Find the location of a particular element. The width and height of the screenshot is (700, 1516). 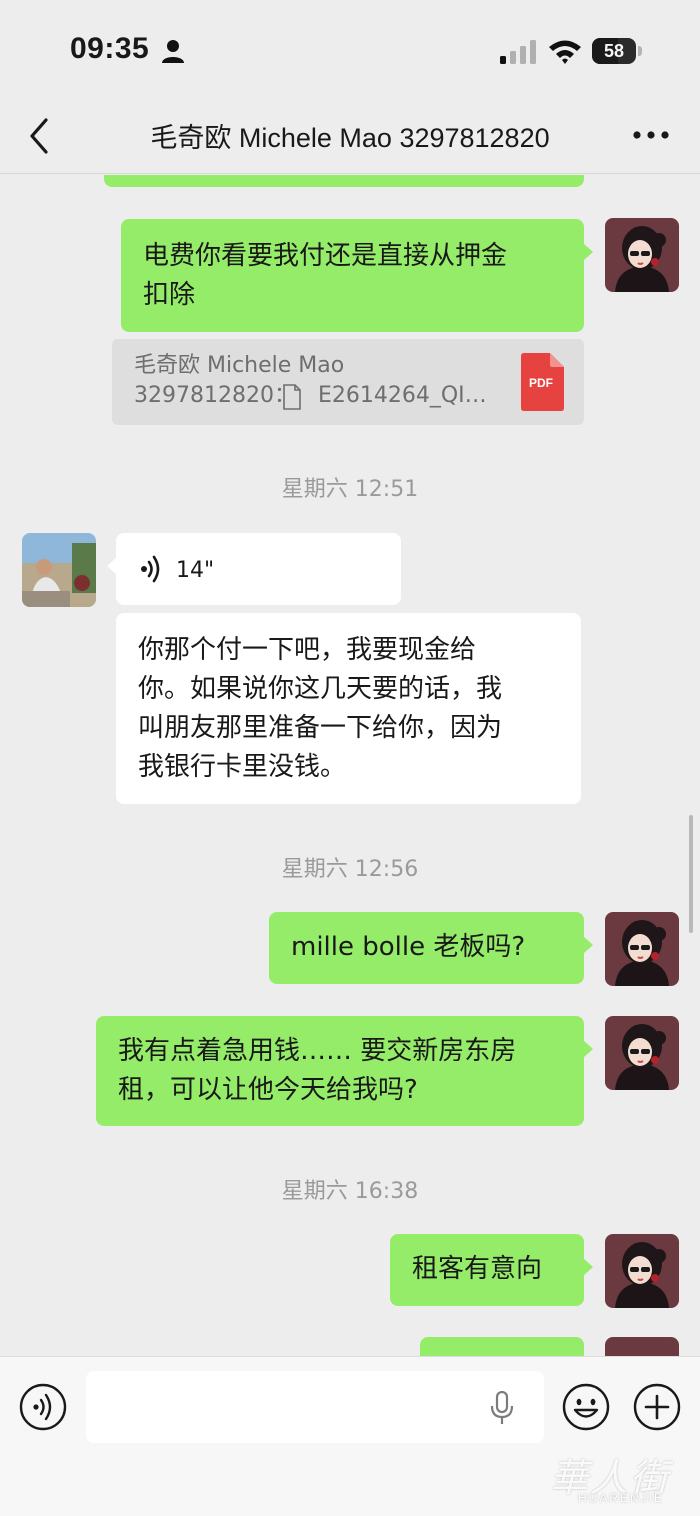

input-bar: 華人街 HUARENJIE is located at coordinates (350, 1436).